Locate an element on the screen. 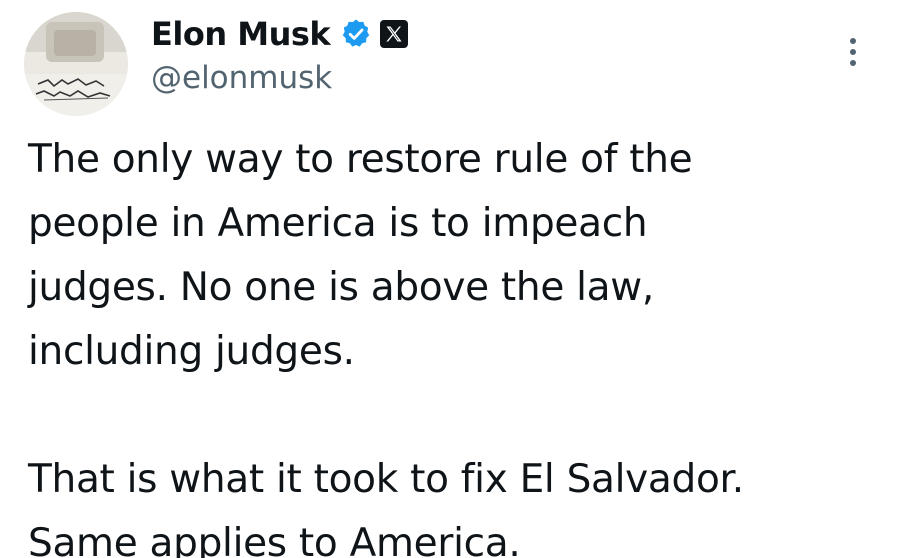 The width and height of the screenshot is (900, 558). more-options-icon is located at coordinates (853, 53).